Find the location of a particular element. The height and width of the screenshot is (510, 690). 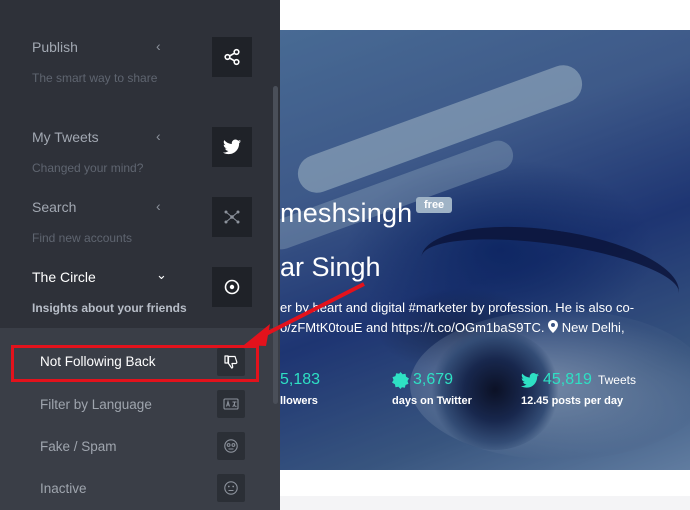

submenu-inactive: Inactive is located at coordinates (63, 488).